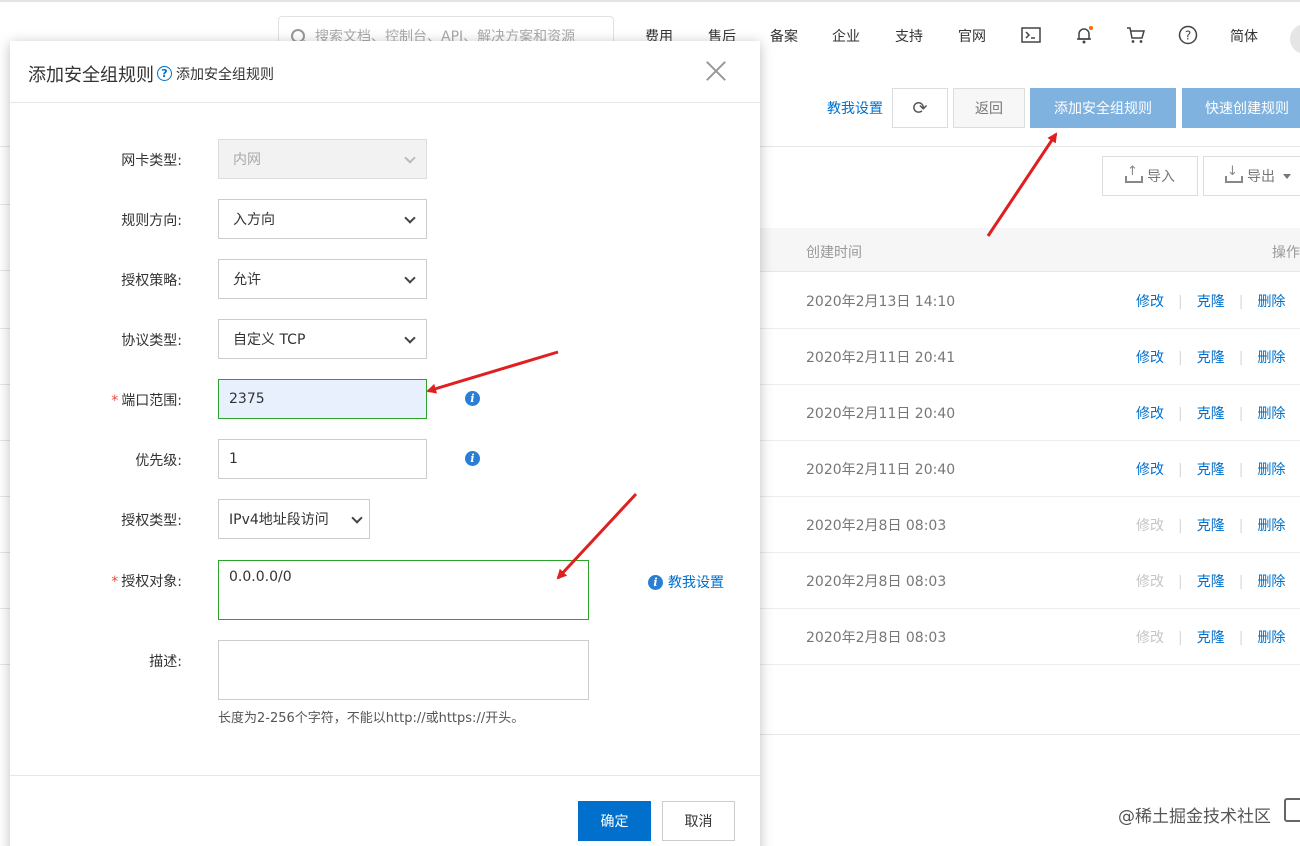 Image resolution: width=1300 pixels, height=846 pixels. I want to click on back-button: 返回, so click(989, 108).